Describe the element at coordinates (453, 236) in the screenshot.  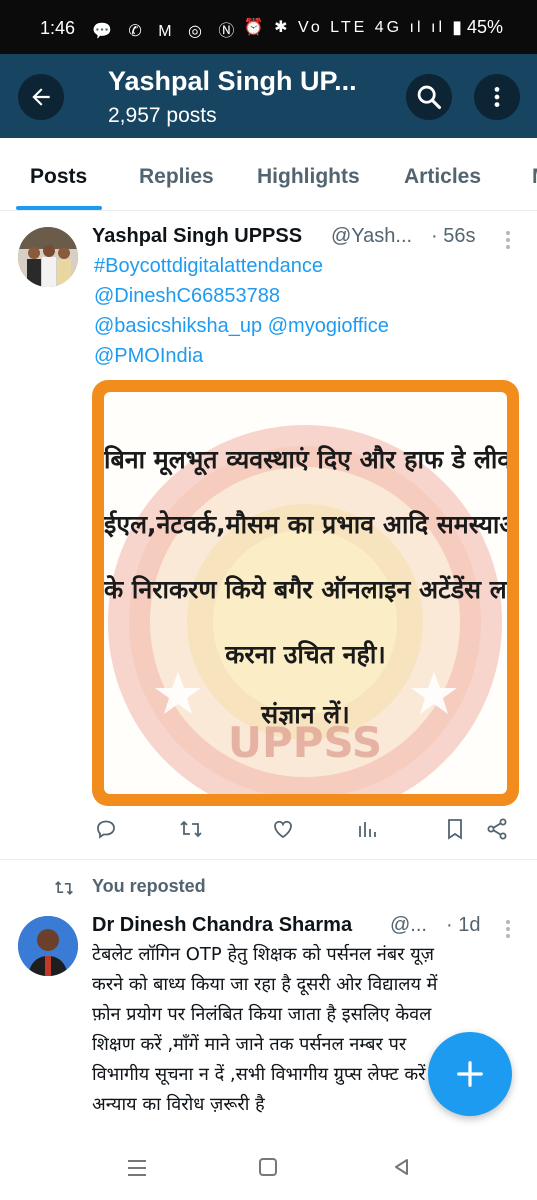
I see `post-time: · 56s` at that location.